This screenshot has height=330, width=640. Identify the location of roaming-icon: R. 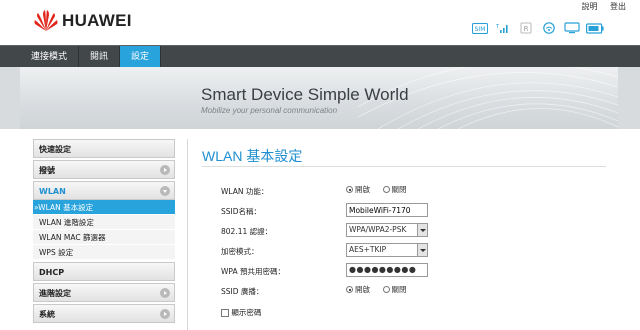
(526, 28).